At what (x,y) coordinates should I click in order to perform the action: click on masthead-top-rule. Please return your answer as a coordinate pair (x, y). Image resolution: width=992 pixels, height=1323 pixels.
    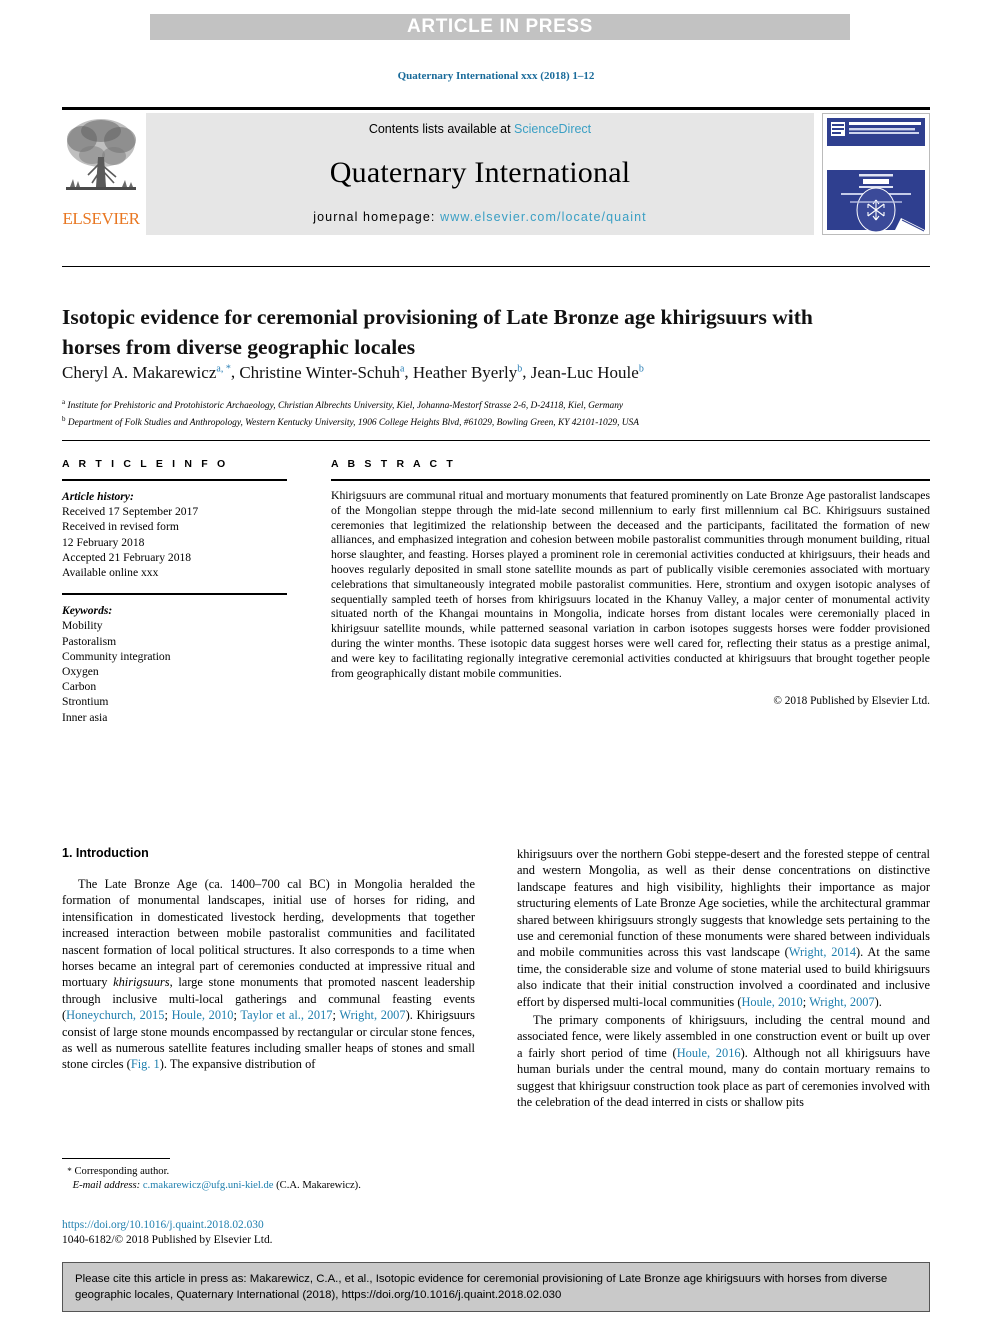
    Looking at the image, I should click on (496, 108).